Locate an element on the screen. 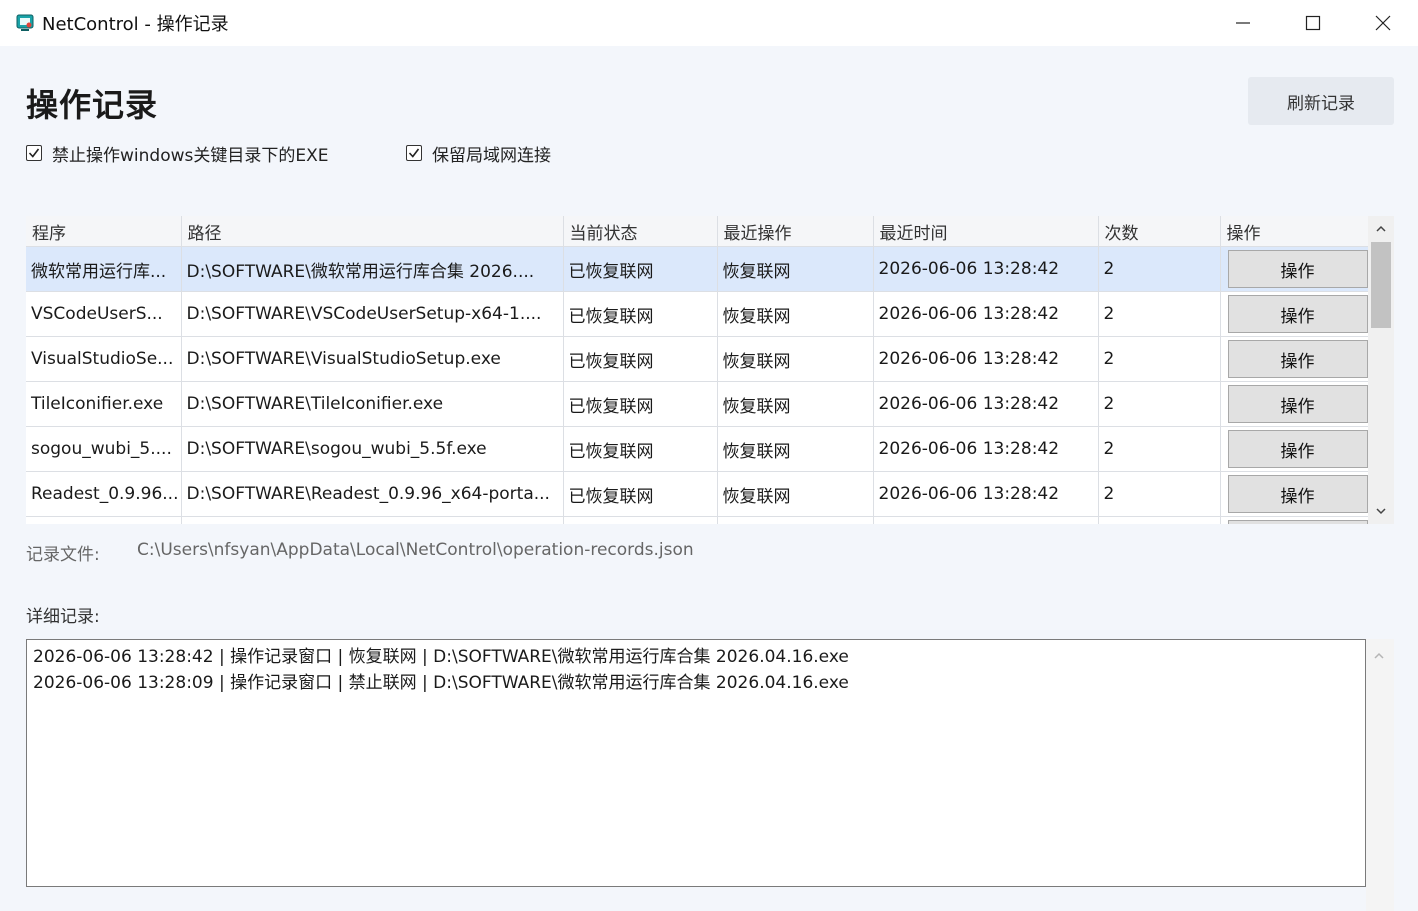 This screenshot has width=1418, height=911. path-cell: D:\SOFTWARE\TileIconifier.exe is located at coordinates (372, 404).